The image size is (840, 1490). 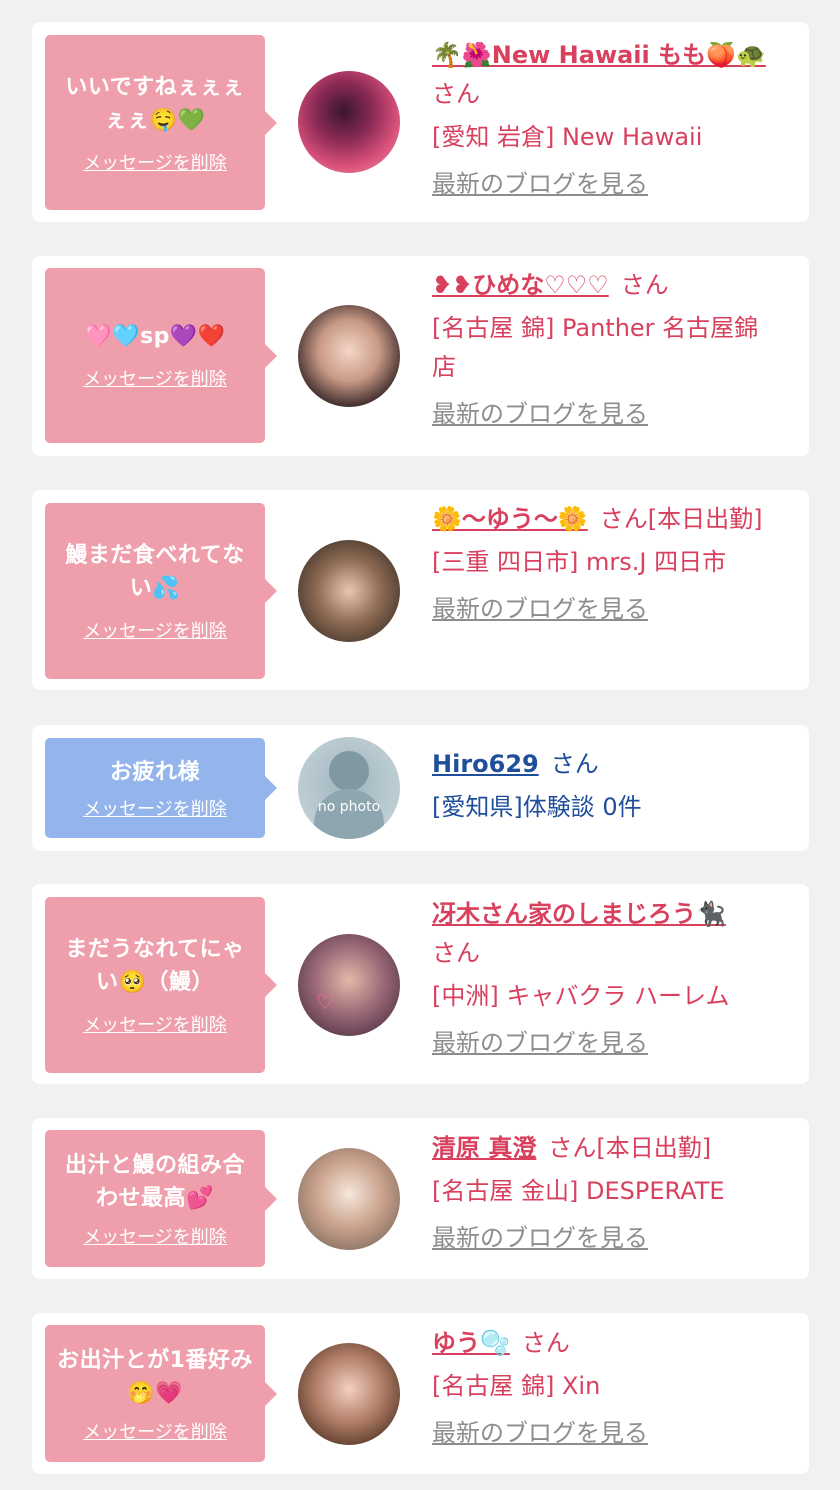 I want to click on silhouette-head-icon, so click(x=349, y=771).